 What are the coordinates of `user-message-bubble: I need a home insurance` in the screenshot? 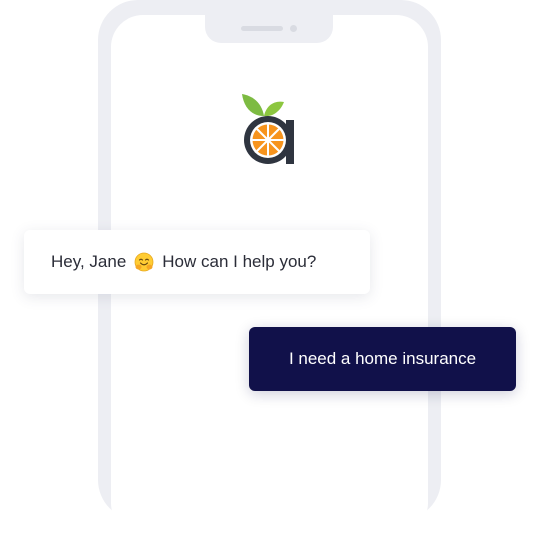 It's located at (382, 359).